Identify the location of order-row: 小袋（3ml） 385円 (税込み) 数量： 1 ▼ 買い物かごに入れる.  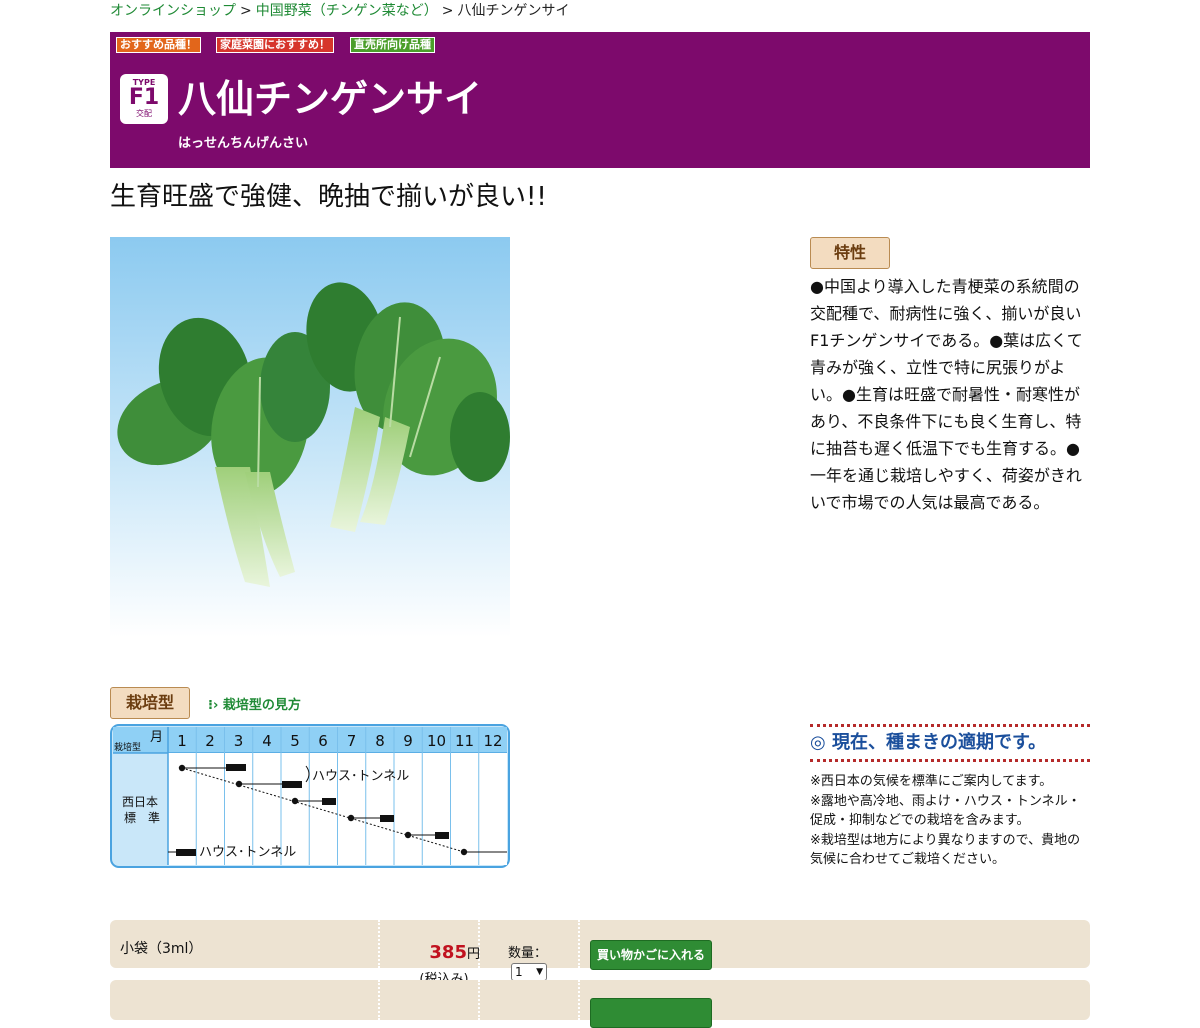
(600, 953).